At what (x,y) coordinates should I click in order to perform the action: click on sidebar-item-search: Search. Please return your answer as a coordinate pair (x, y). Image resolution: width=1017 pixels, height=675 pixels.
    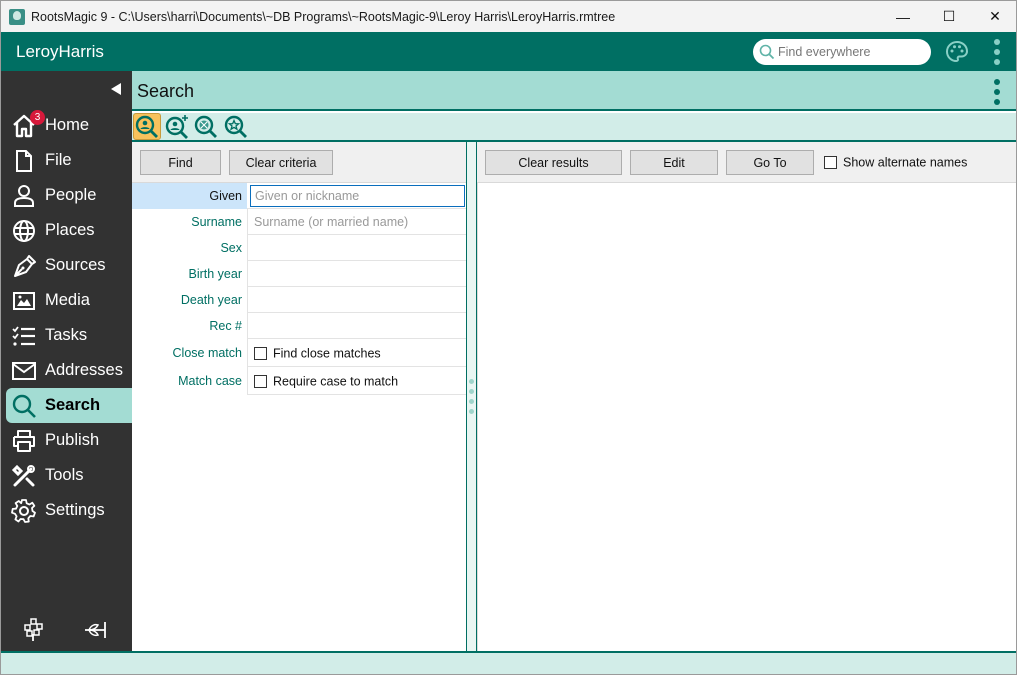
    Looking at the image, I should click on (69, 405).